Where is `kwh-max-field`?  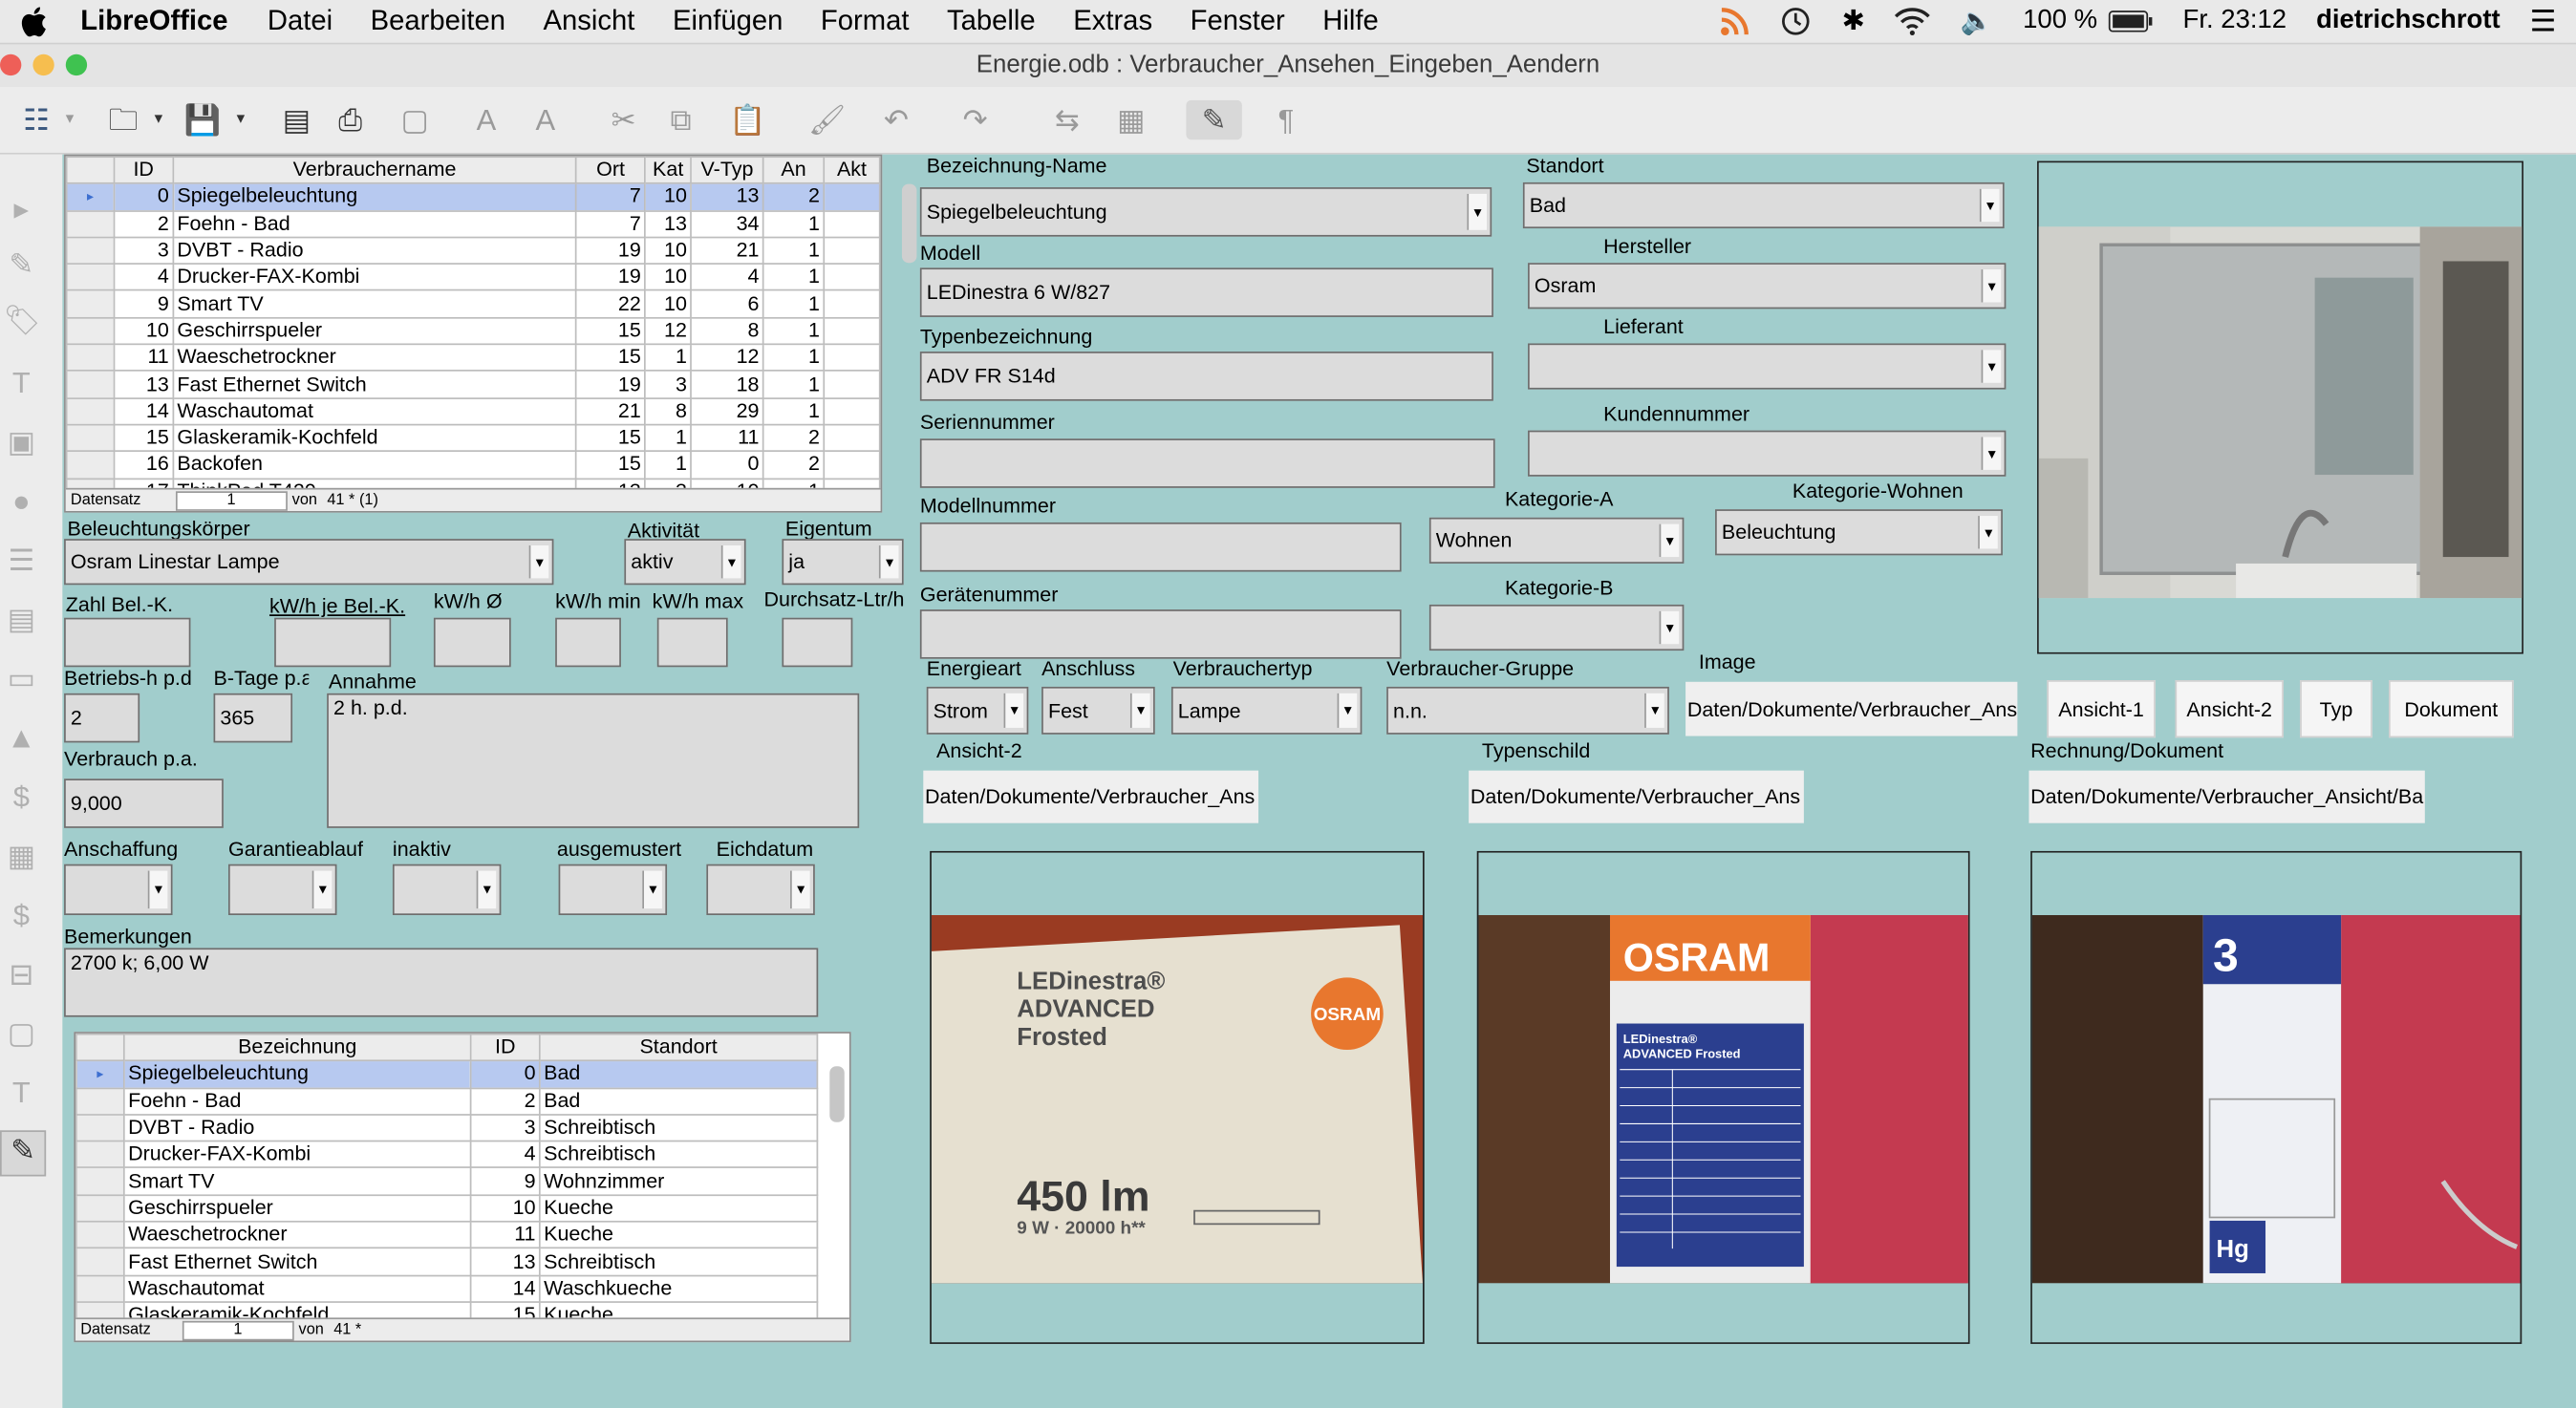 kwh-max-field is located at coordinates (692, 642).